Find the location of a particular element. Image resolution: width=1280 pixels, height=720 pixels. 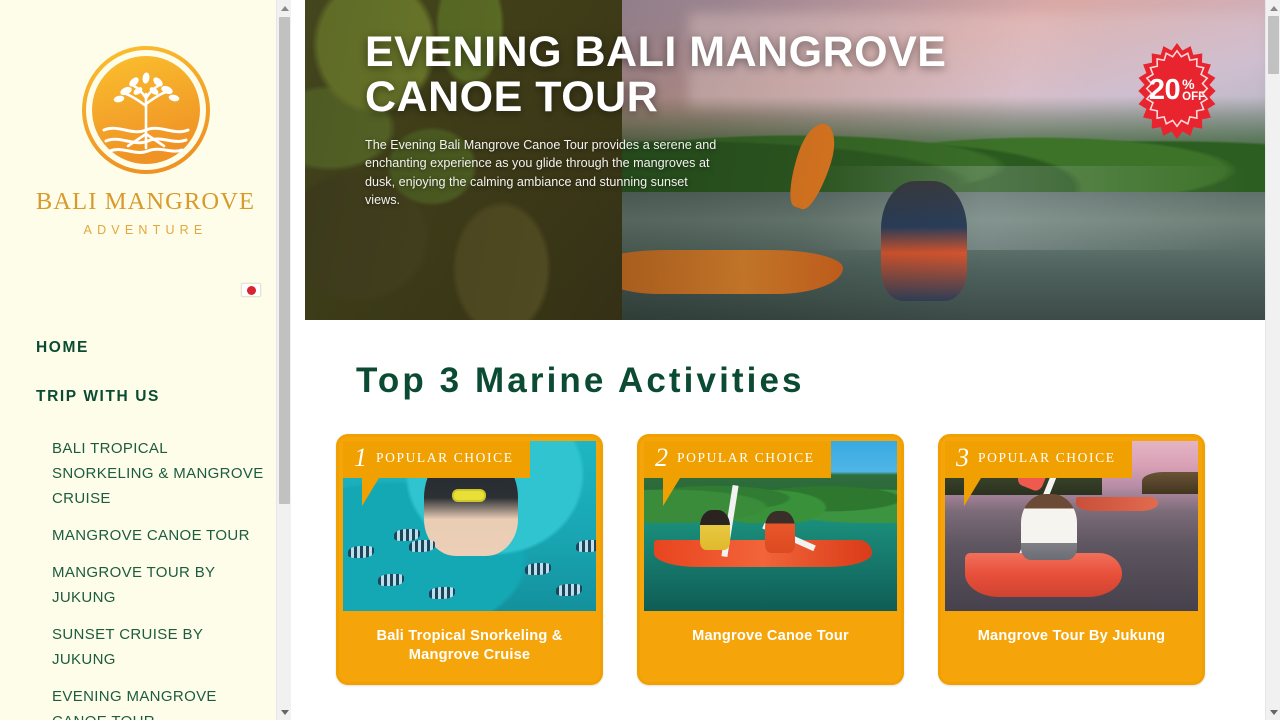

logo-tagline: ADVENTURE is located at coordinates (145, 230).